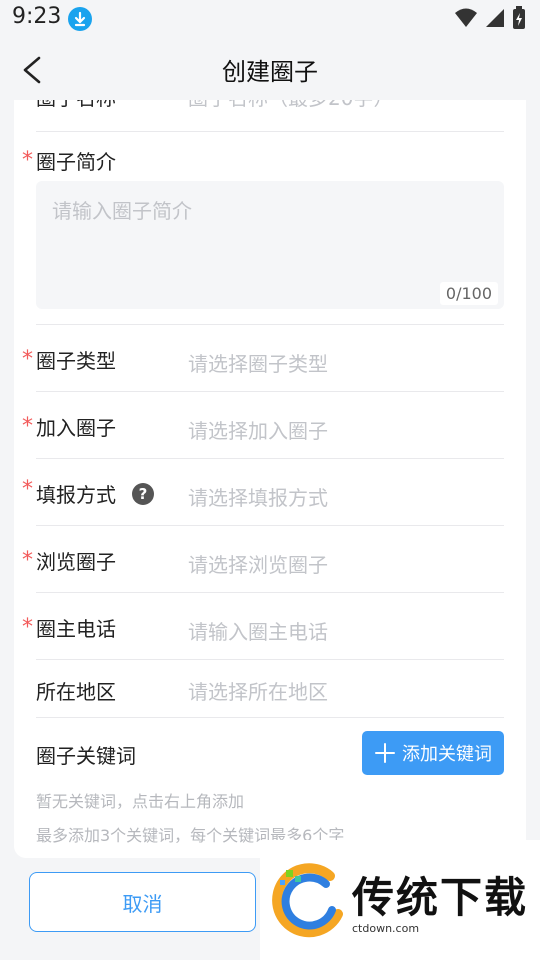 Image resolution: width=540 pixels, height=960 pixels. Describe the element at coordinates (258, 563) in the screenshot. I see `browse-select: 请选择浏览圈子` at that location.